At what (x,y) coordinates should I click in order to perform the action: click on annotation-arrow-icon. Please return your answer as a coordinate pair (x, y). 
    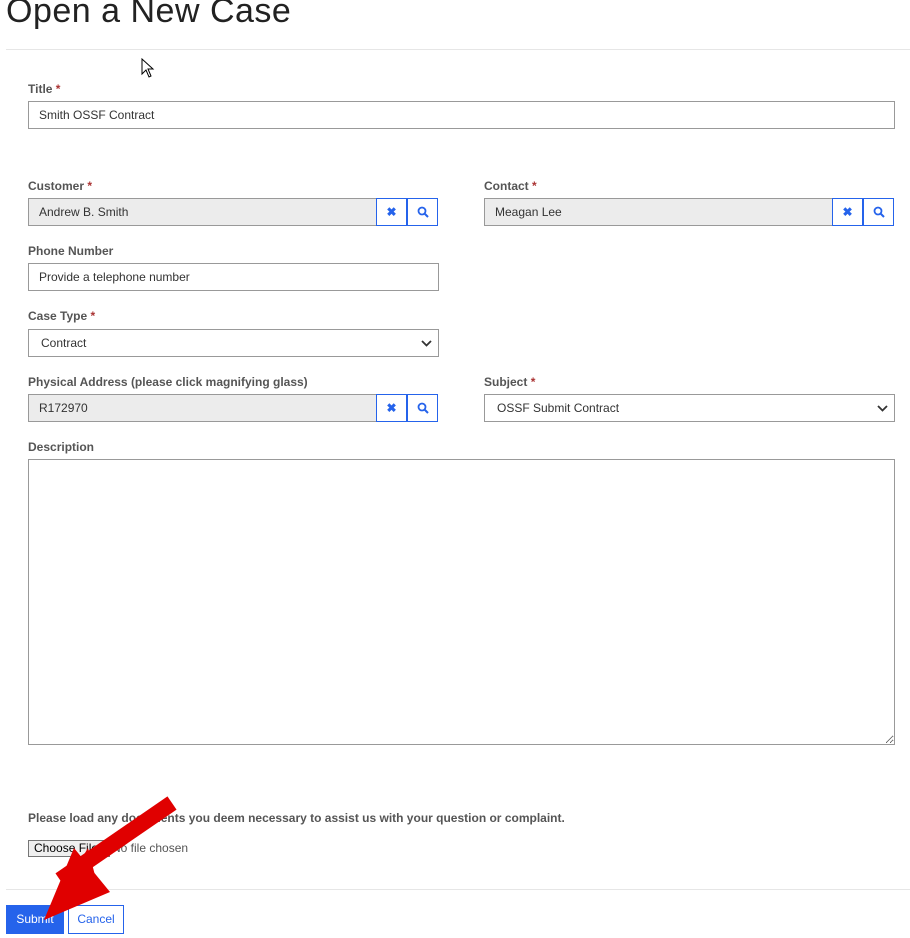
    Looking at the image, I should click on (110, 858).